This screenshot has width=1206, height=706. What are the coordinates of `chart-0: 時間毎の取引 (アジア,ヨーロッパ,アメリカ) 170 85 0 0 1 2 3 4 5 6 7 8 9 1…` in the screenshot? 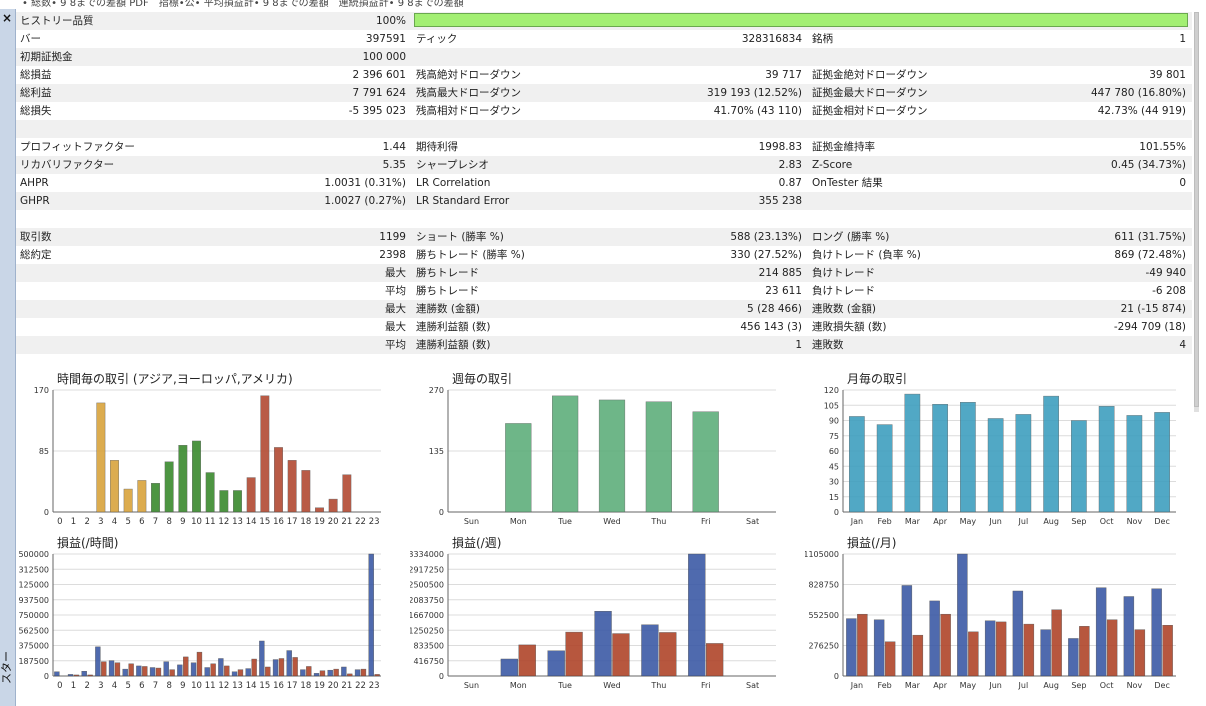 It's located at (200, 448).